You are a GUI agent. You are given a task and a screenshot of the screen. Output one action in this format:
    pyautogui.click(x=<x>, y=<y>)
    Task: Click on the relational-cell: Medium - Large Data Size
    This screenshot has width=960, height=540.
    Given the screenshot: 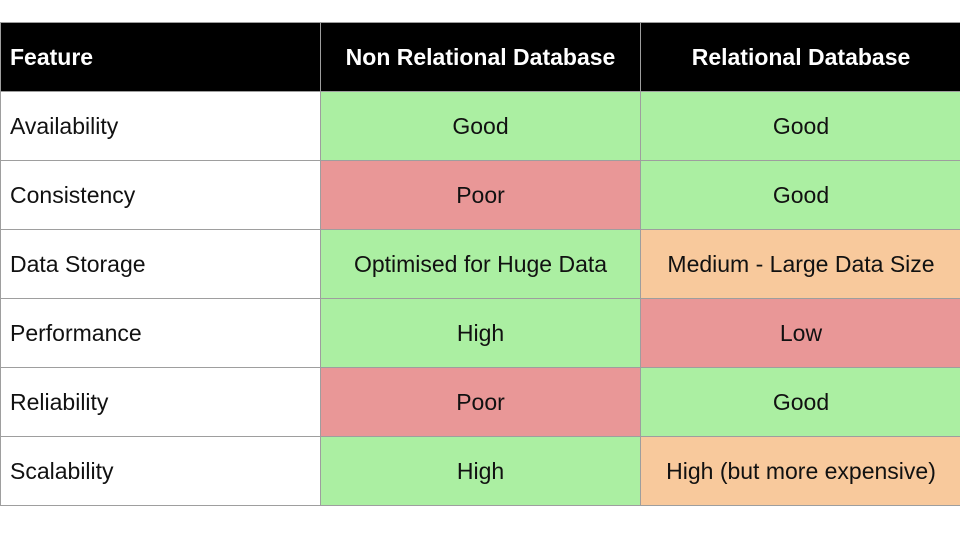 What is the action you would take?
    pyautogui.click(x=800, y=264)
    